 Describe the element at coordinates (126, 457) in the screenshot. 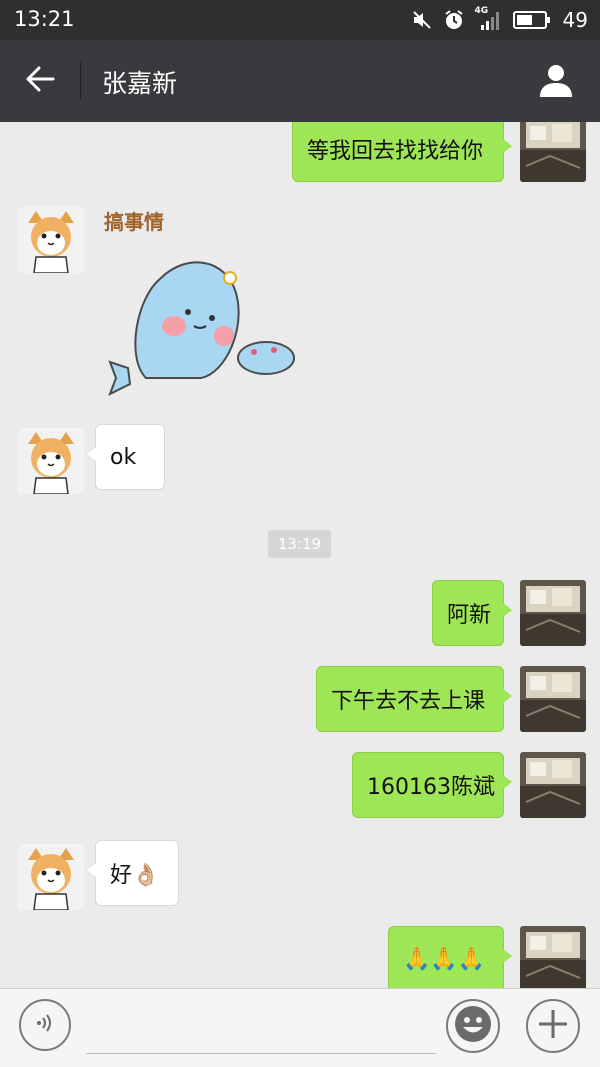

I see `message-bubble-contact: ok` at that location.